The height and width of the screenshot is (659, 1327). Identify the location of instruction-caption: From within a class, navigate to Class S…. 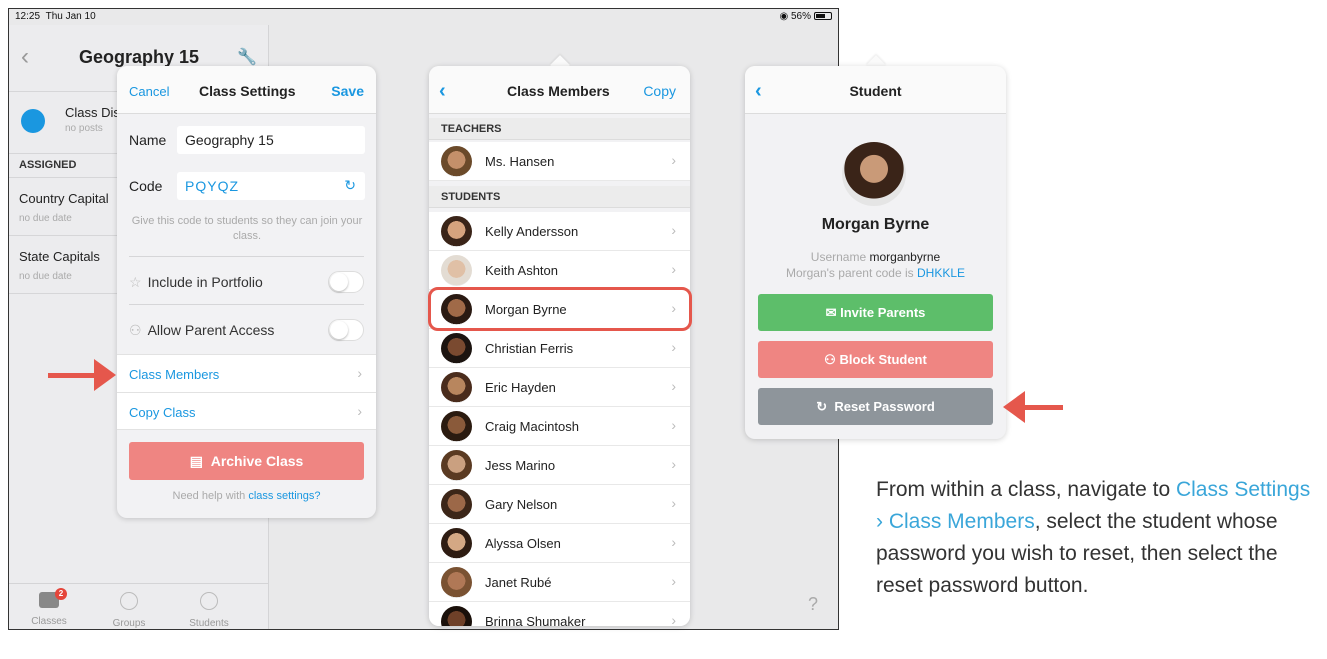
(1098, 538).